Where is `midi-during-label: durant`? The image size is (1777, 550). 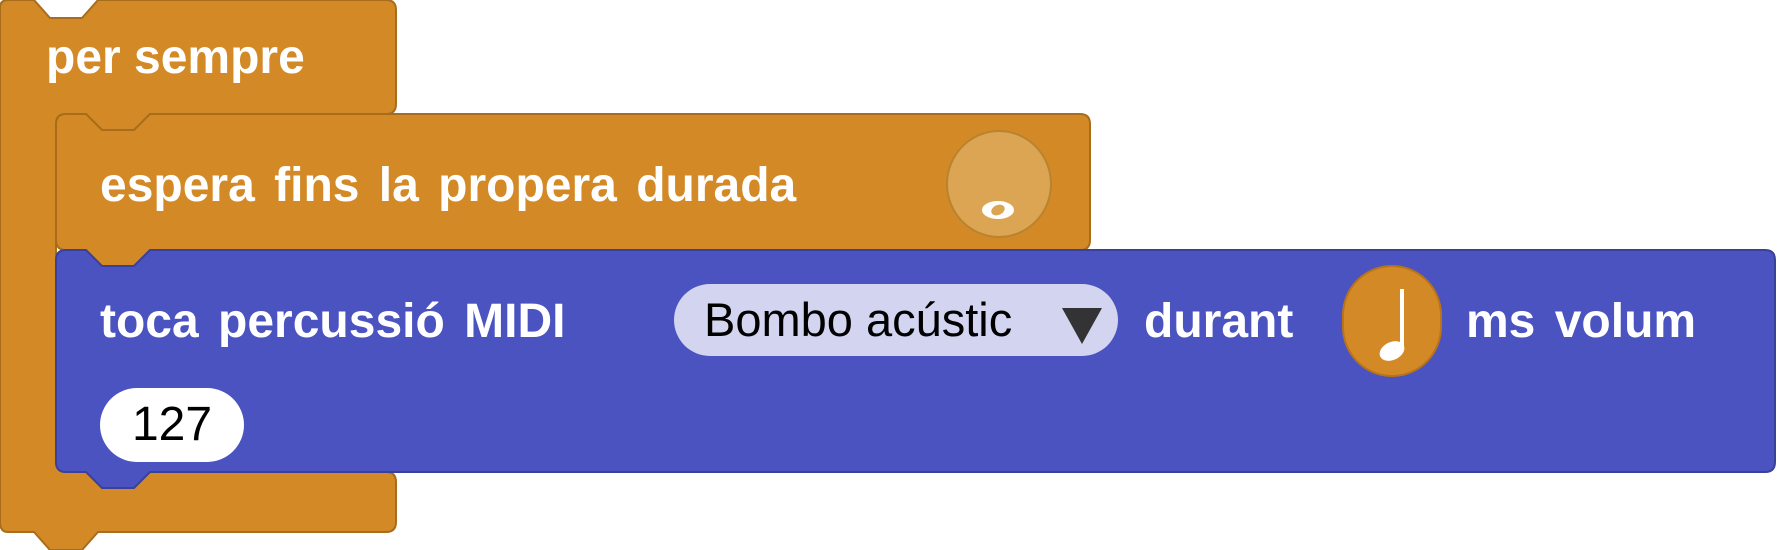 midi-during-label: durant is located at coordinates (1219, 321).